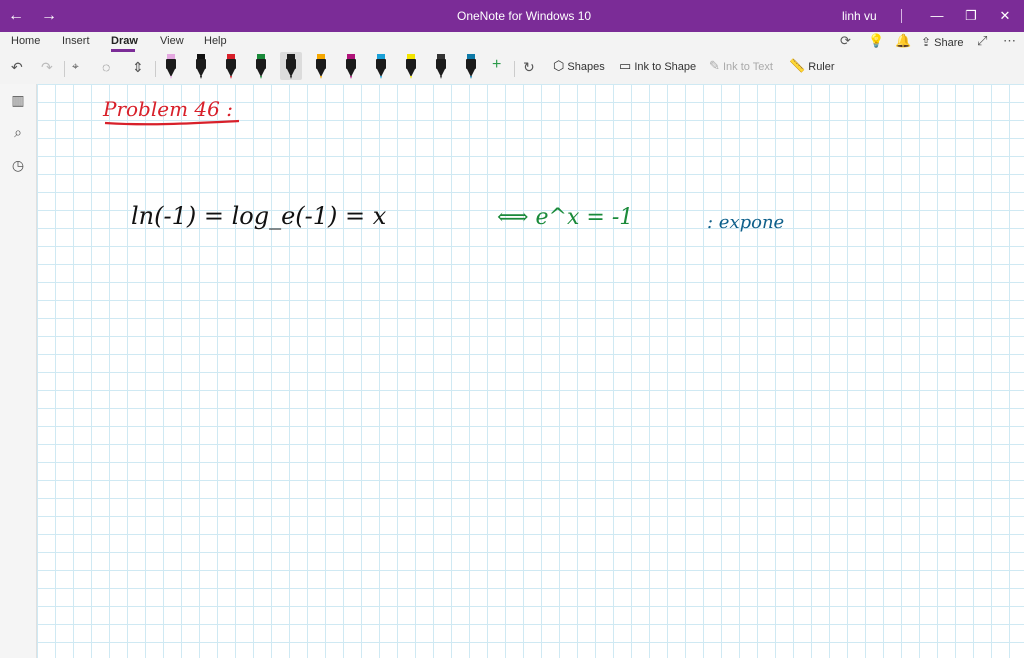  Describe the element at coordinates (76, 41) in the screenshot. I see `tab-insert: Insert` at that location.